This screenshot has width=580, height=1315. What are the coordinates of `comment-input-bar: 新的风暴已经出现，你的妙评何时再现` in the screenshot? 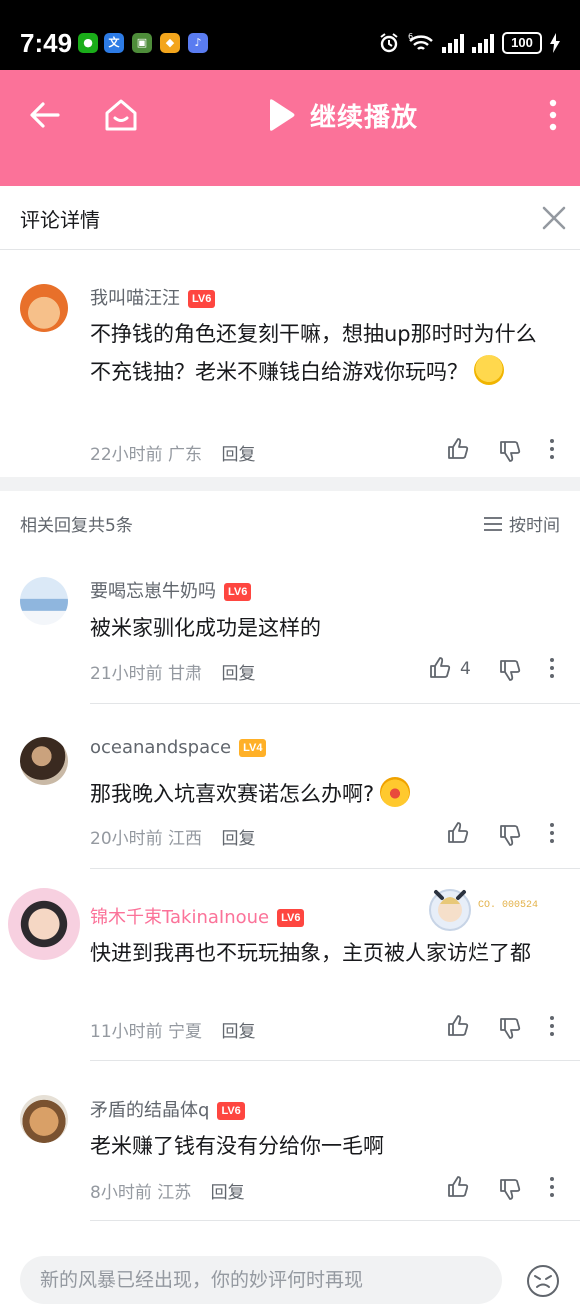 It's located at (290, 1277).